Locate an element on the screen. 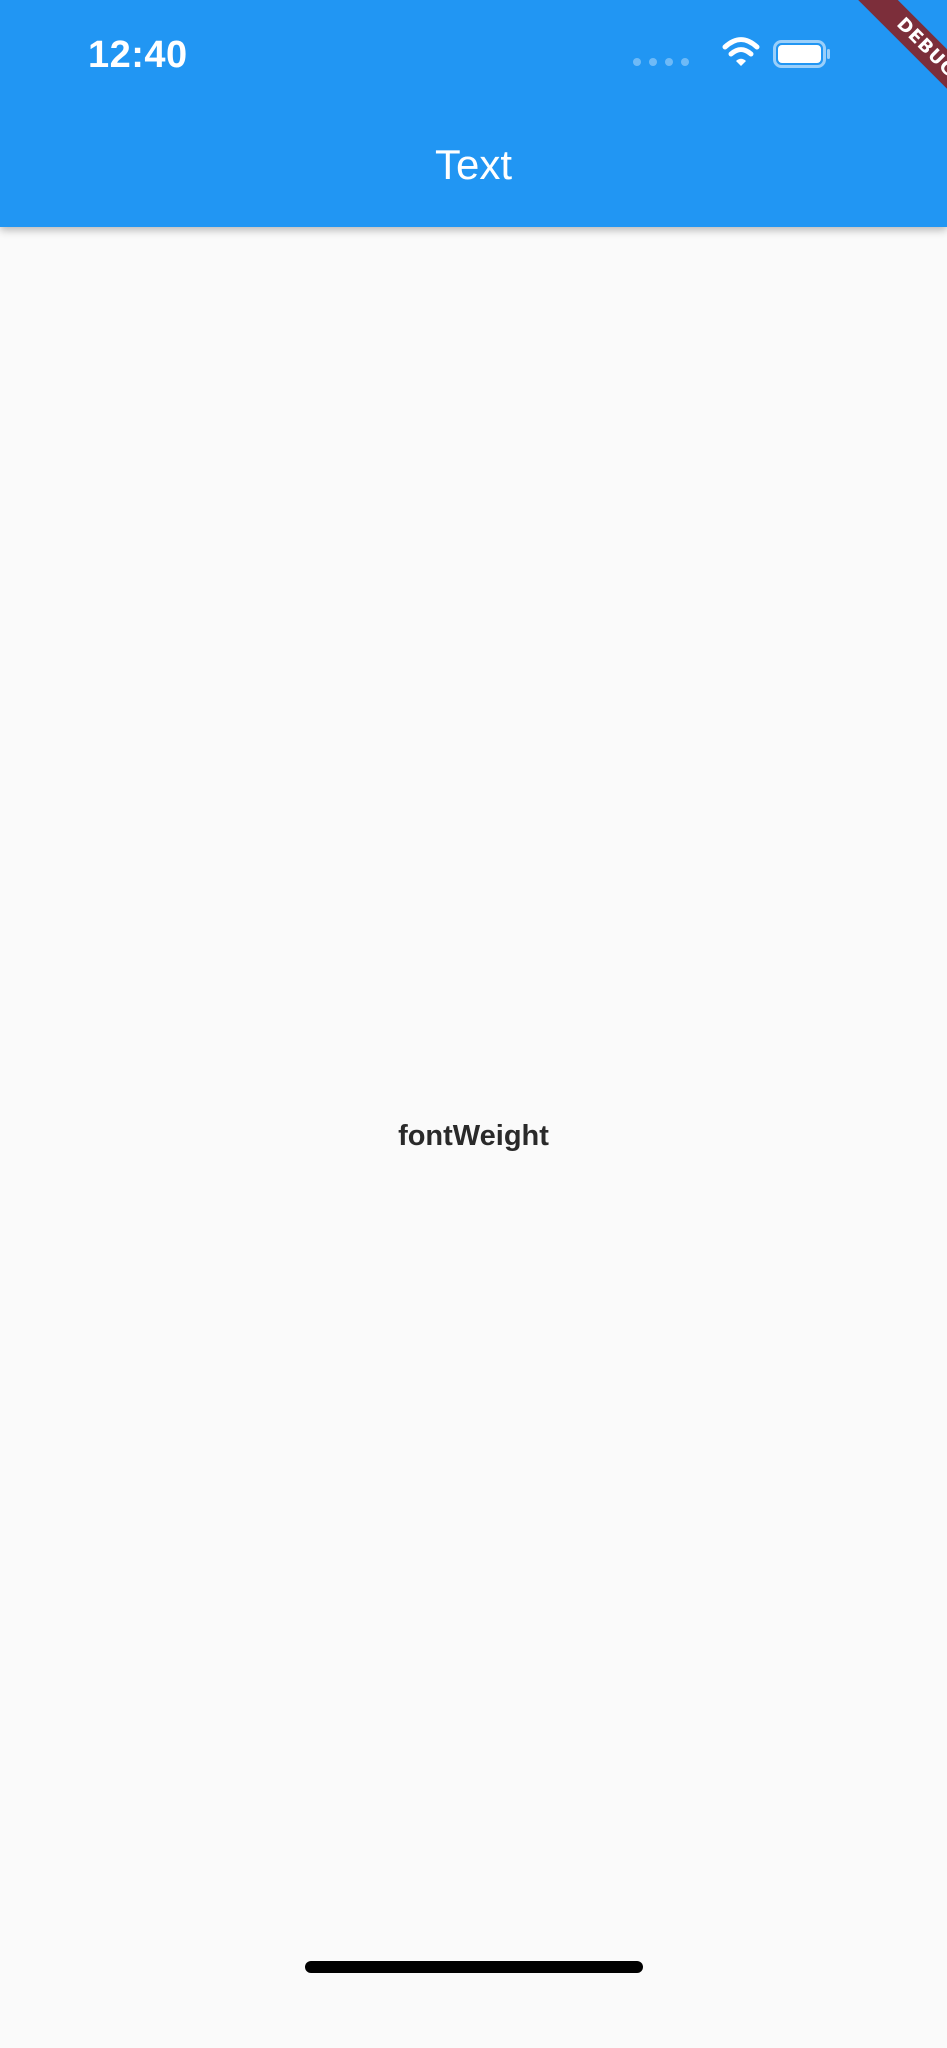 This screenshot has width=947, height=2048. home-indicator is located at coordinates (474, 1967).